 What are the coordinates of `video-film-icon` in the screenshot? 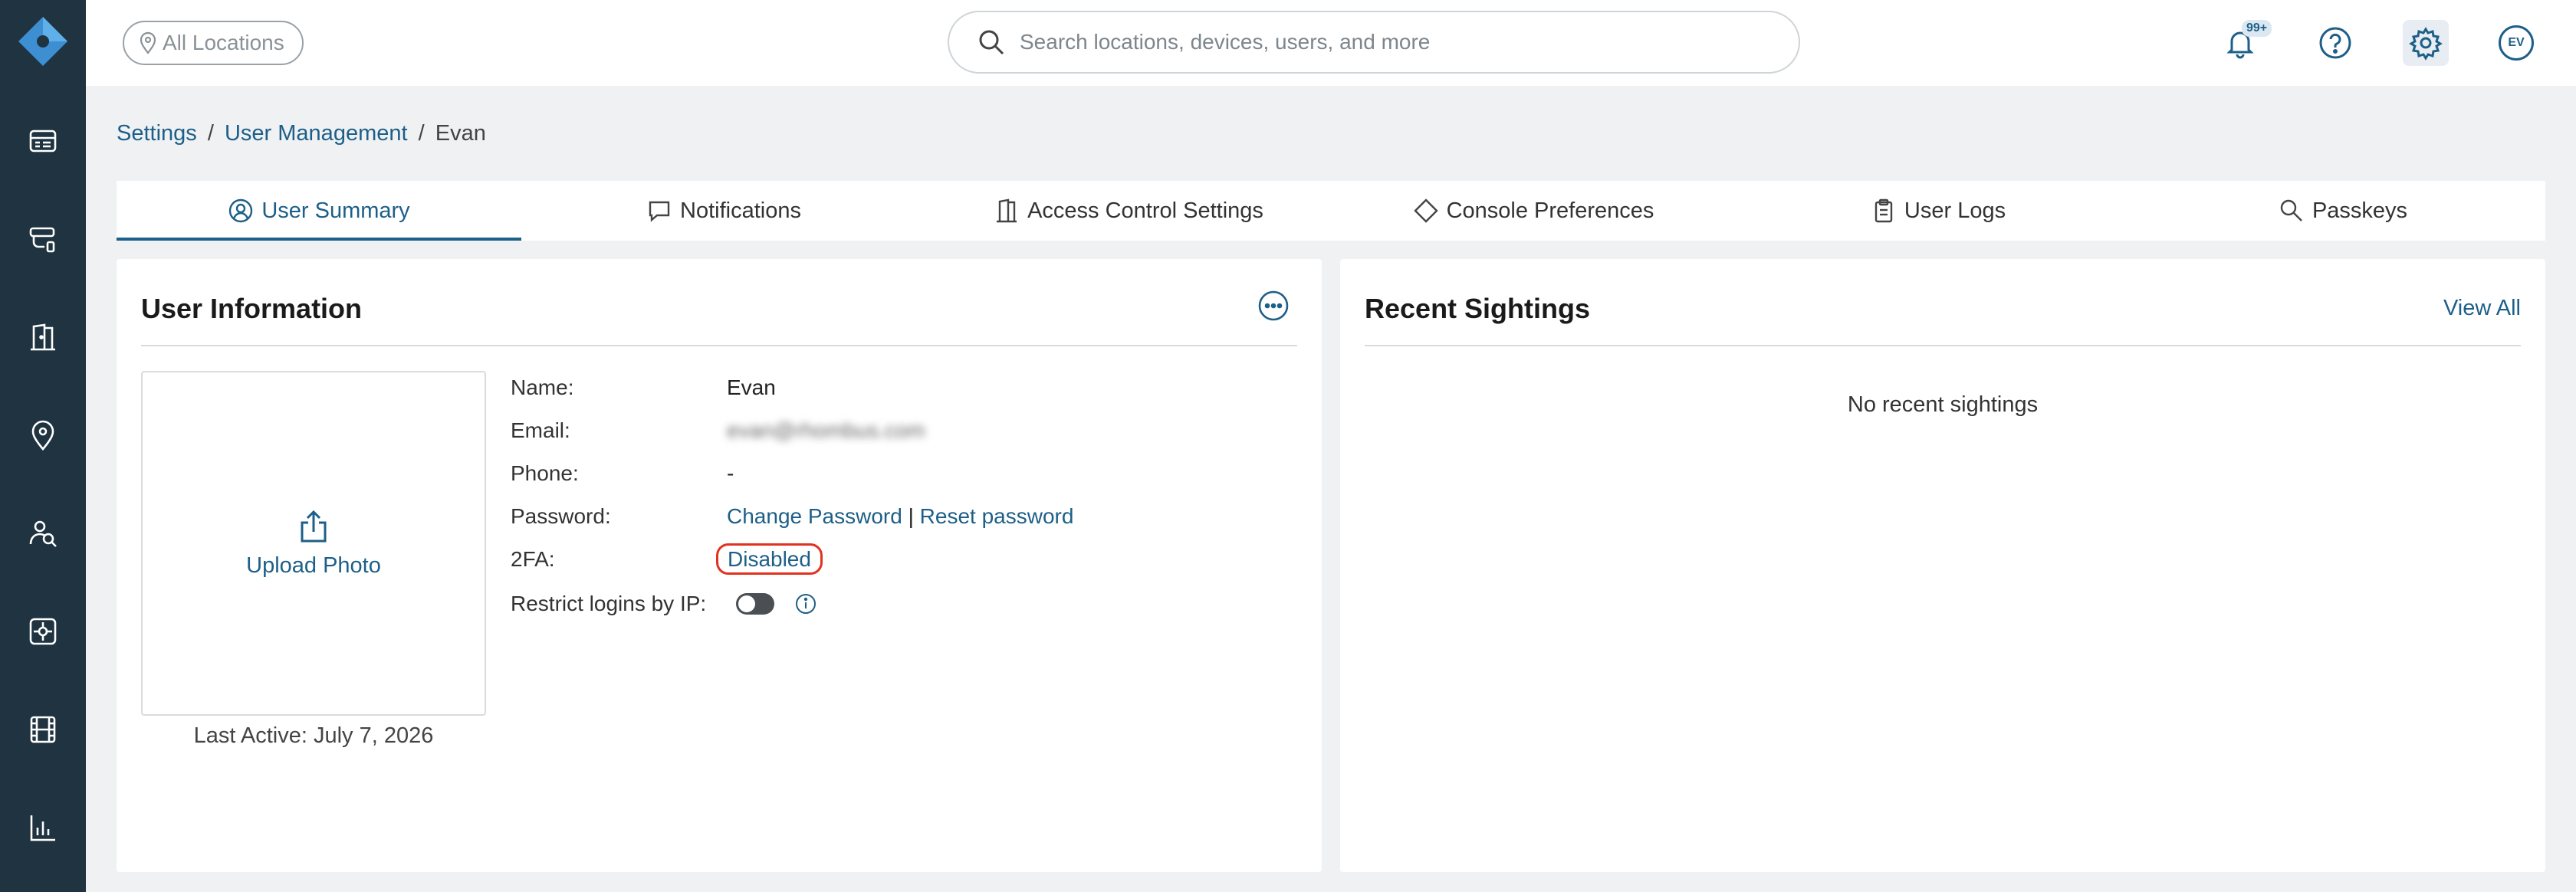 It's located at (43, 730).